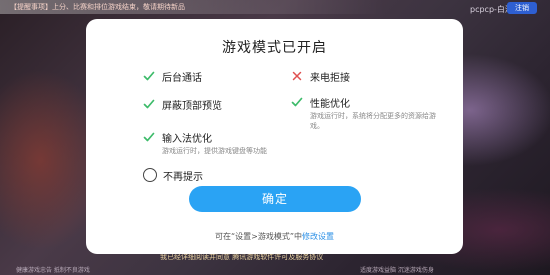 This screenshot has width=550, height=275. What do you see at coordinates (274, 48) in the screenshot?
I see `dialog-title: 游戏模式已开启` at bounding box center [274, 48].